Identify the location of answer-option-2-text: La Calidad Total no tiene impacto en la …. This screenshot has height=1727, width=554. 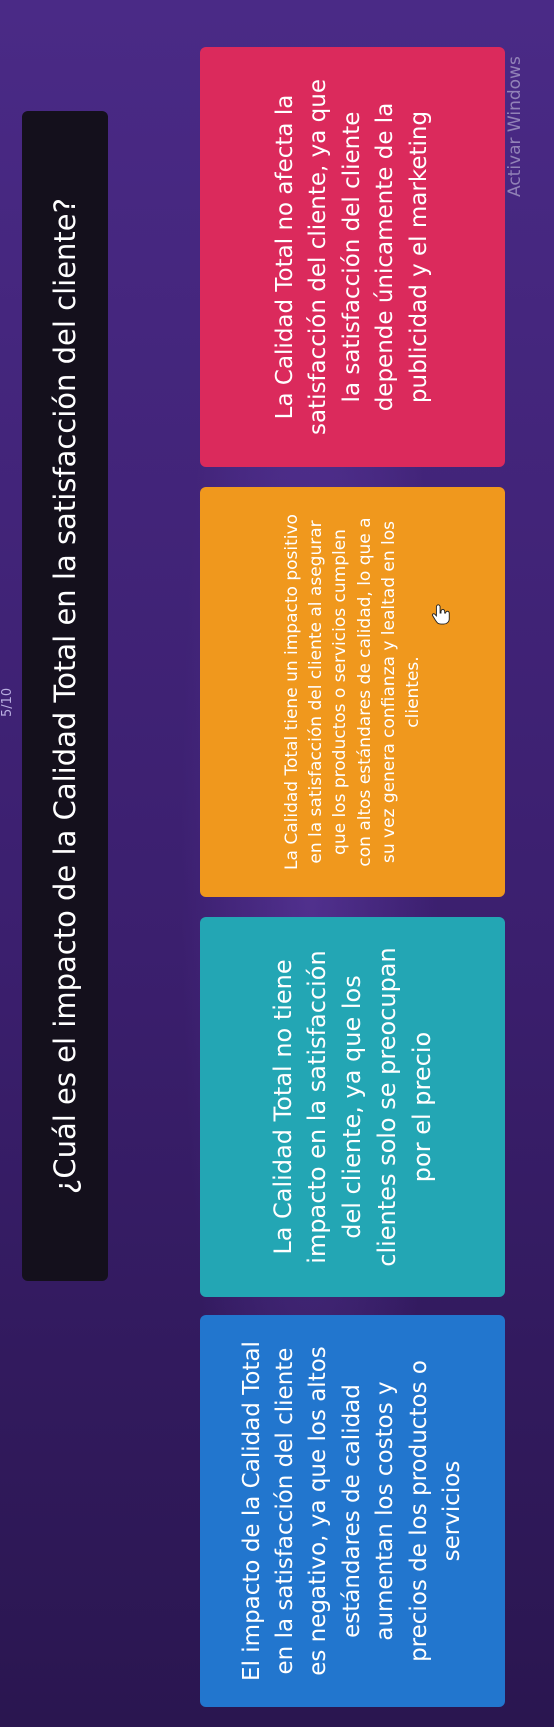
(352, 1107).